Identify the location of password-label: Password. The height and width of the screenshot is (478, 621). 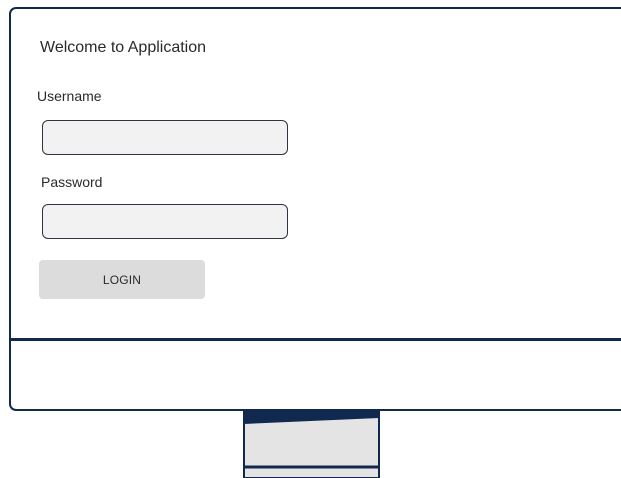
(72, 182).